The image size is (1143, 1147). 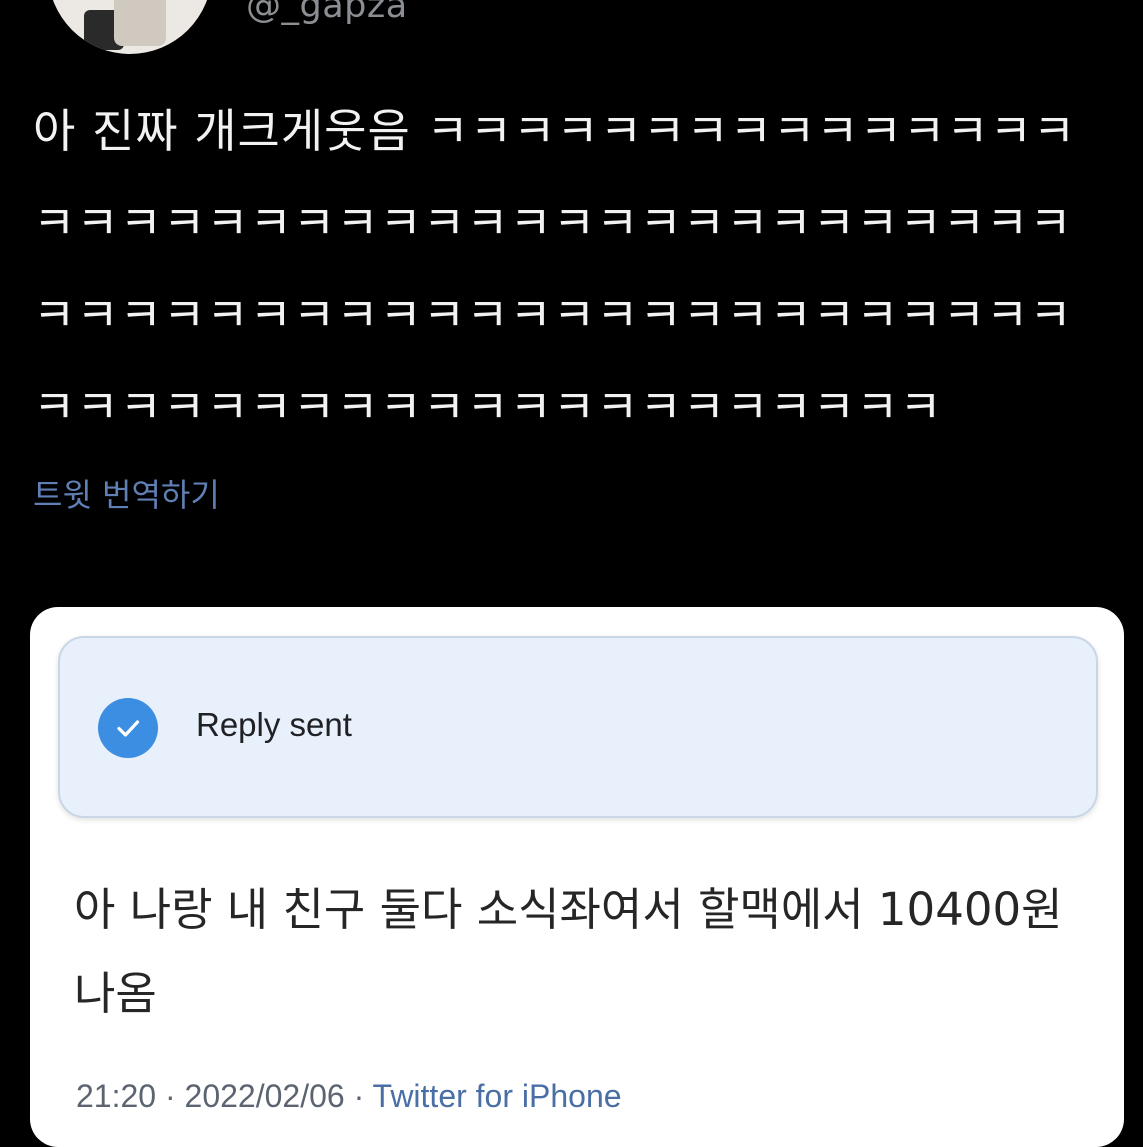 I want to click on tweet-meta: 21:20 · 2022/02/06 · Twitter for iPhone, so click(x=349, y=1096).